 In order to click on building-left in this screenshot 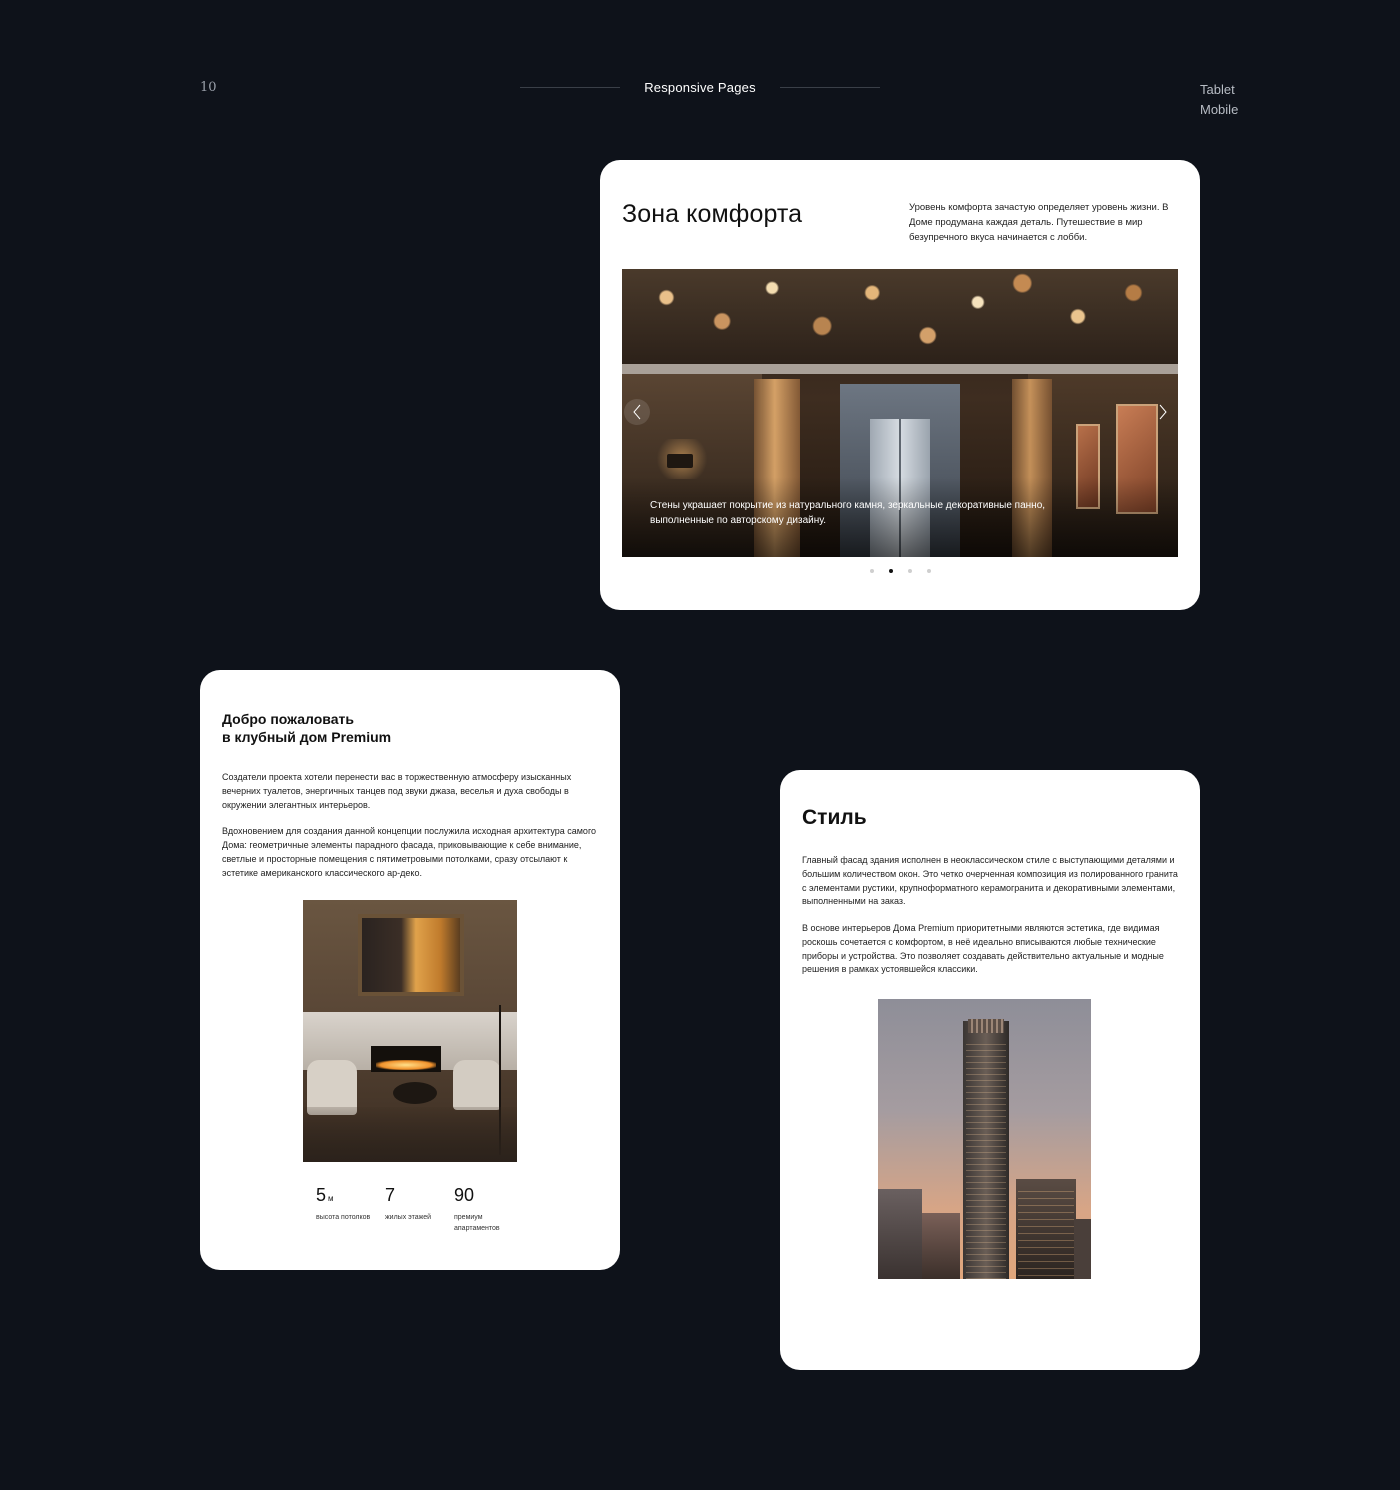, I will do `click(900, 1234)`.